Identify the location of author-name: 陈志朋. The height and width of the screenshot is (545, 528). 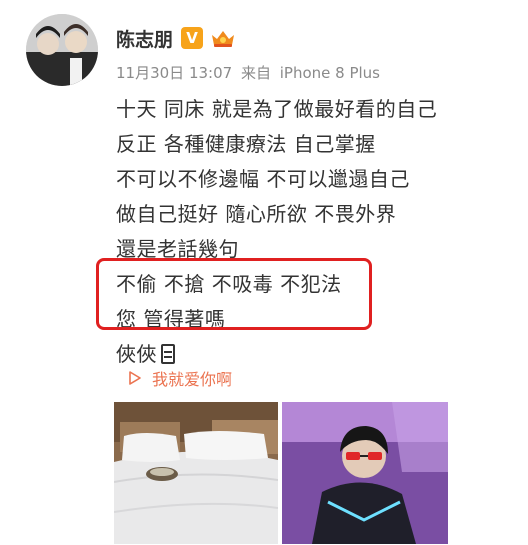
(144, 38).